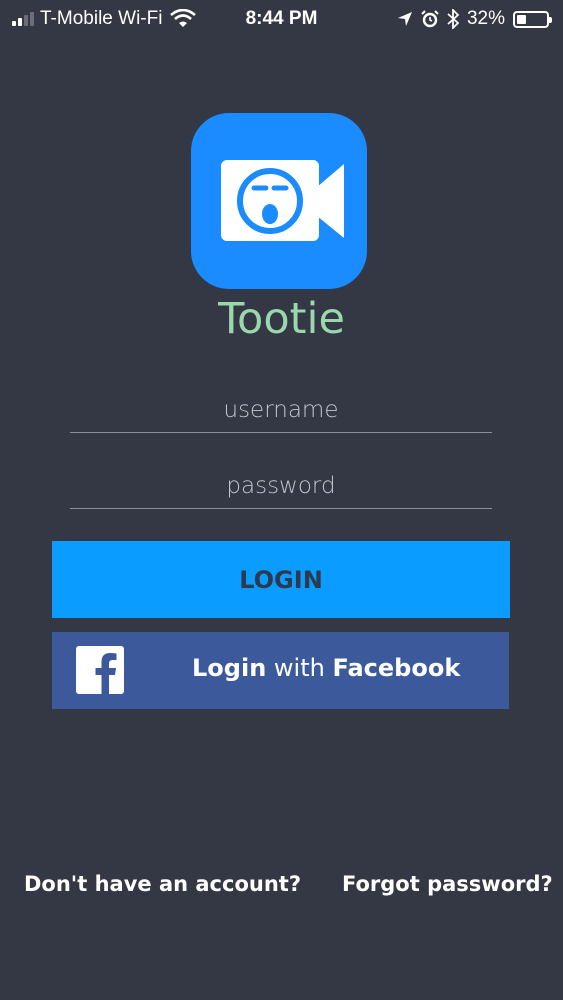 Image resolution: width=563 pixels, height=1000 pixels. What do you see at coordinates (279, 201) in the screenshot?
I see `app-logo-icon` at bounding box center [279, 201].